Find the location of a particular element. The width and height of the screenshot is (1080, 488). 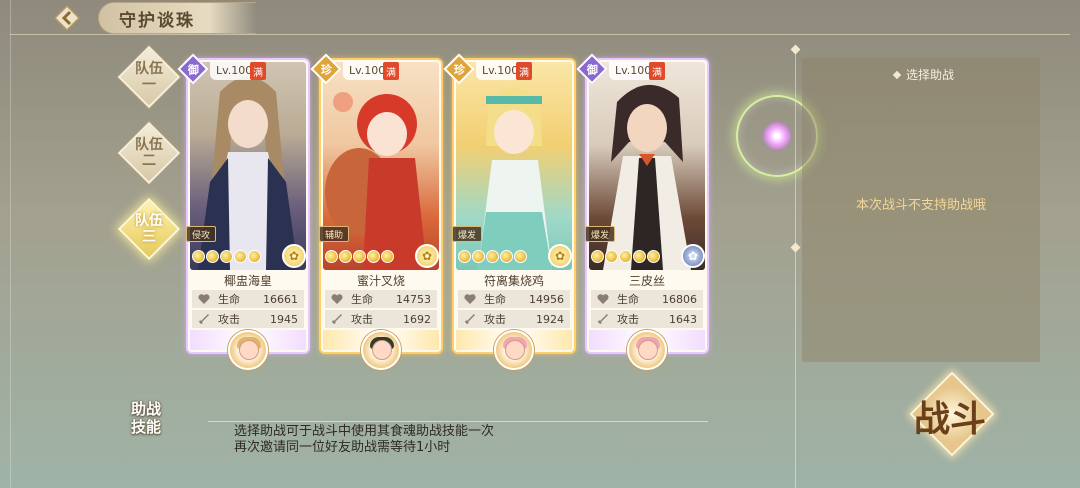

back-arrow-icon is located at coordinates (67, 18).